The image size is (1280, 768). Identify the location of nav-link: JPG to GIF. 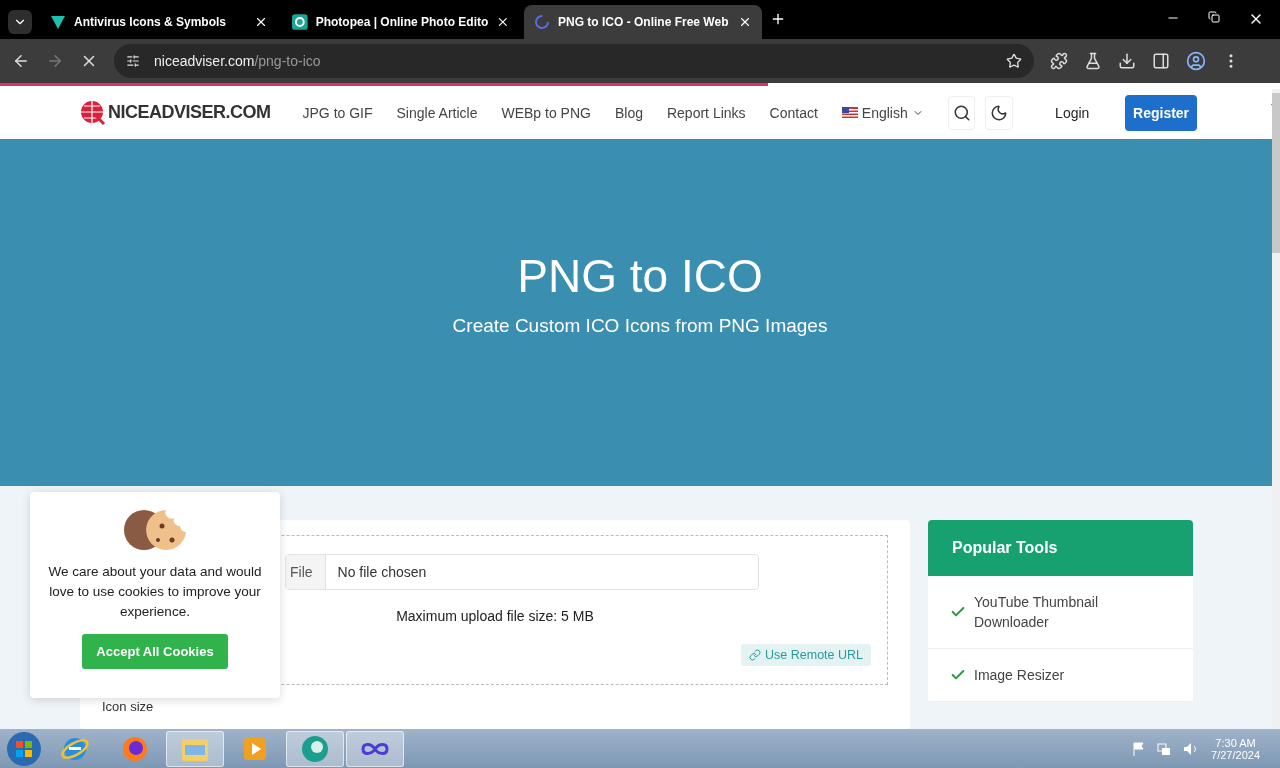
(337, 112).